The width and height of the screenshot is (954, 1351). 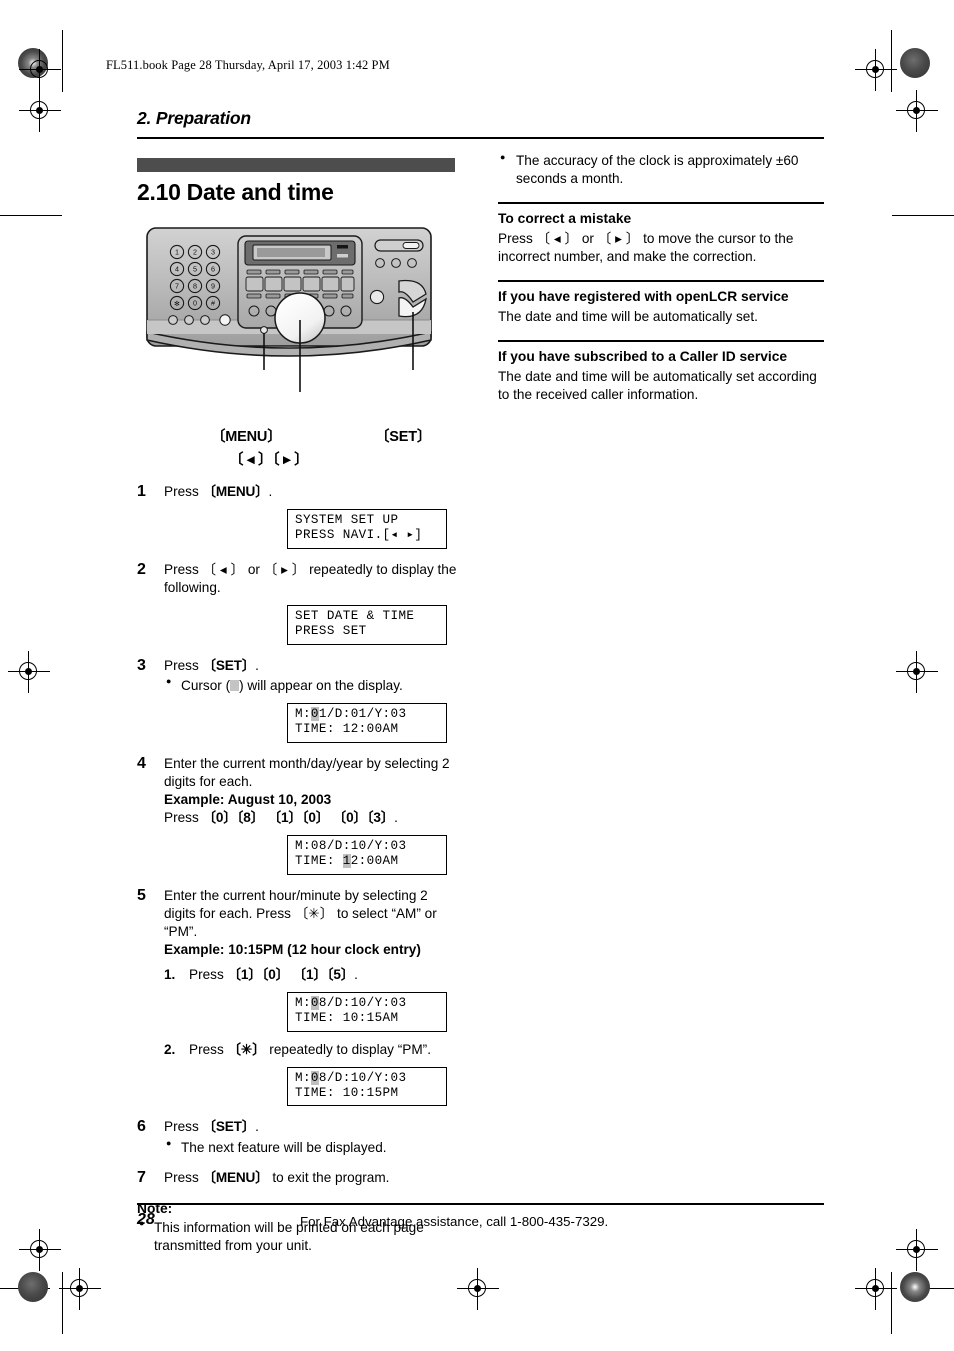 I want to click on halftone-target-bottom-left, so click(x=33, y=1287).